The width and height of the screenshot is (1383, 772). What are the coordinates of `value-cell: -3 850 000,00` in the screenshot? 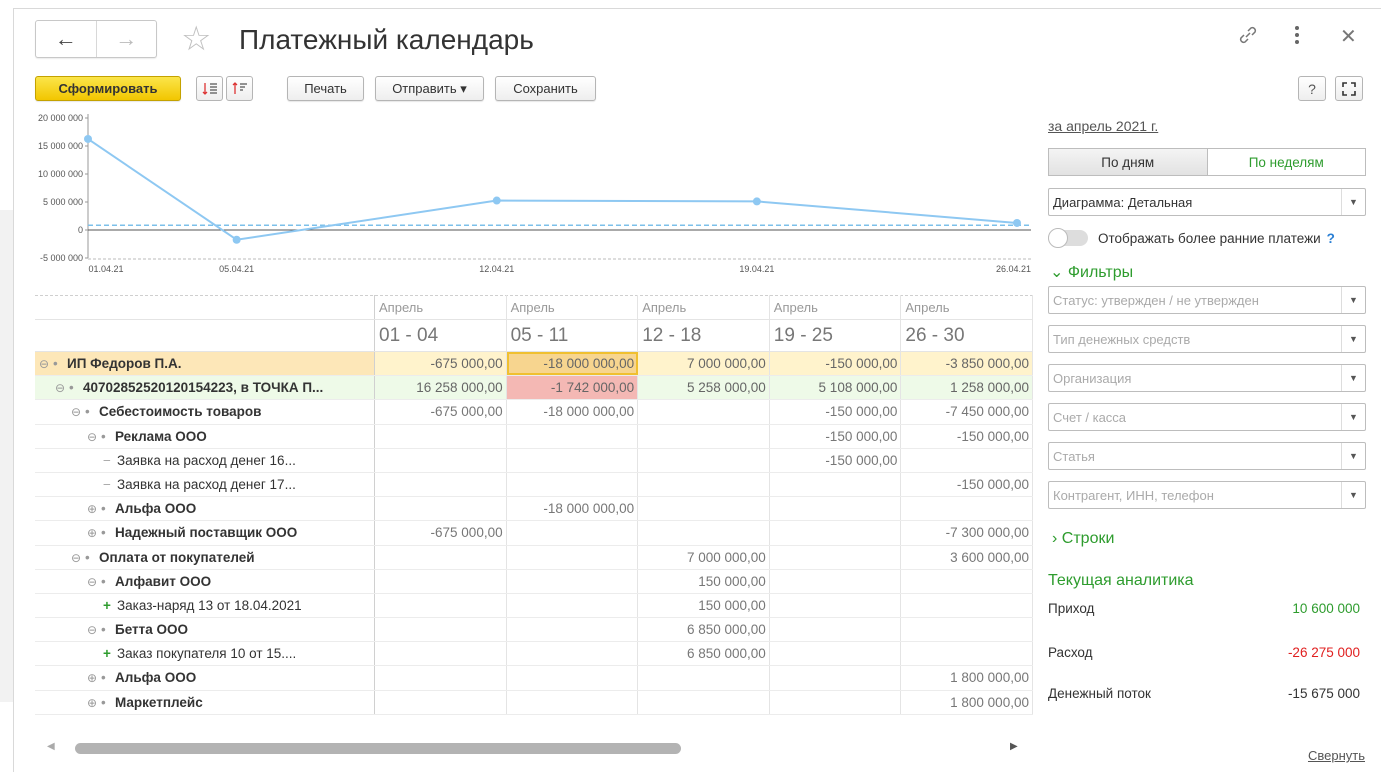 It's located at (967, 364).